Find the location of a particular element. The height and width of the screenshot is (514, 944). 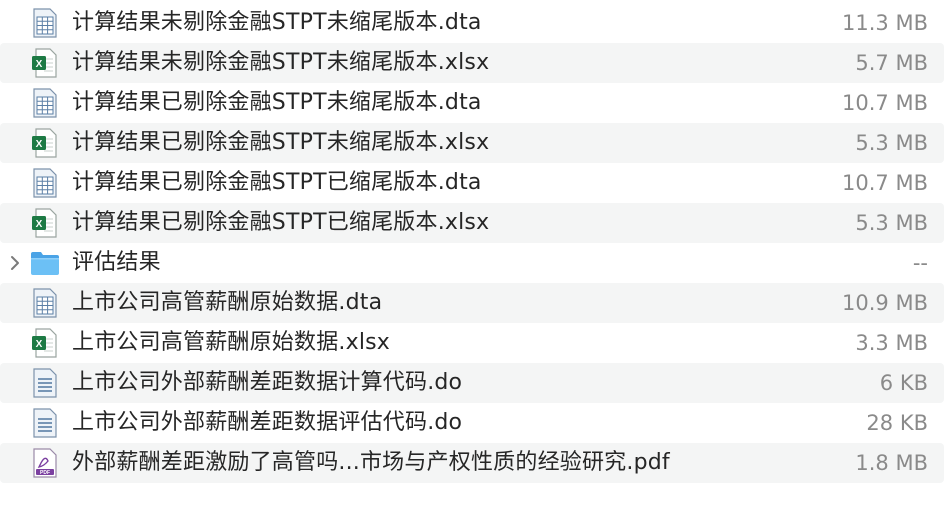

file-row: 计算结果已剔除金融STPT未缩尾版本.dta 10.7 MB is located at coordinates (472, 103).